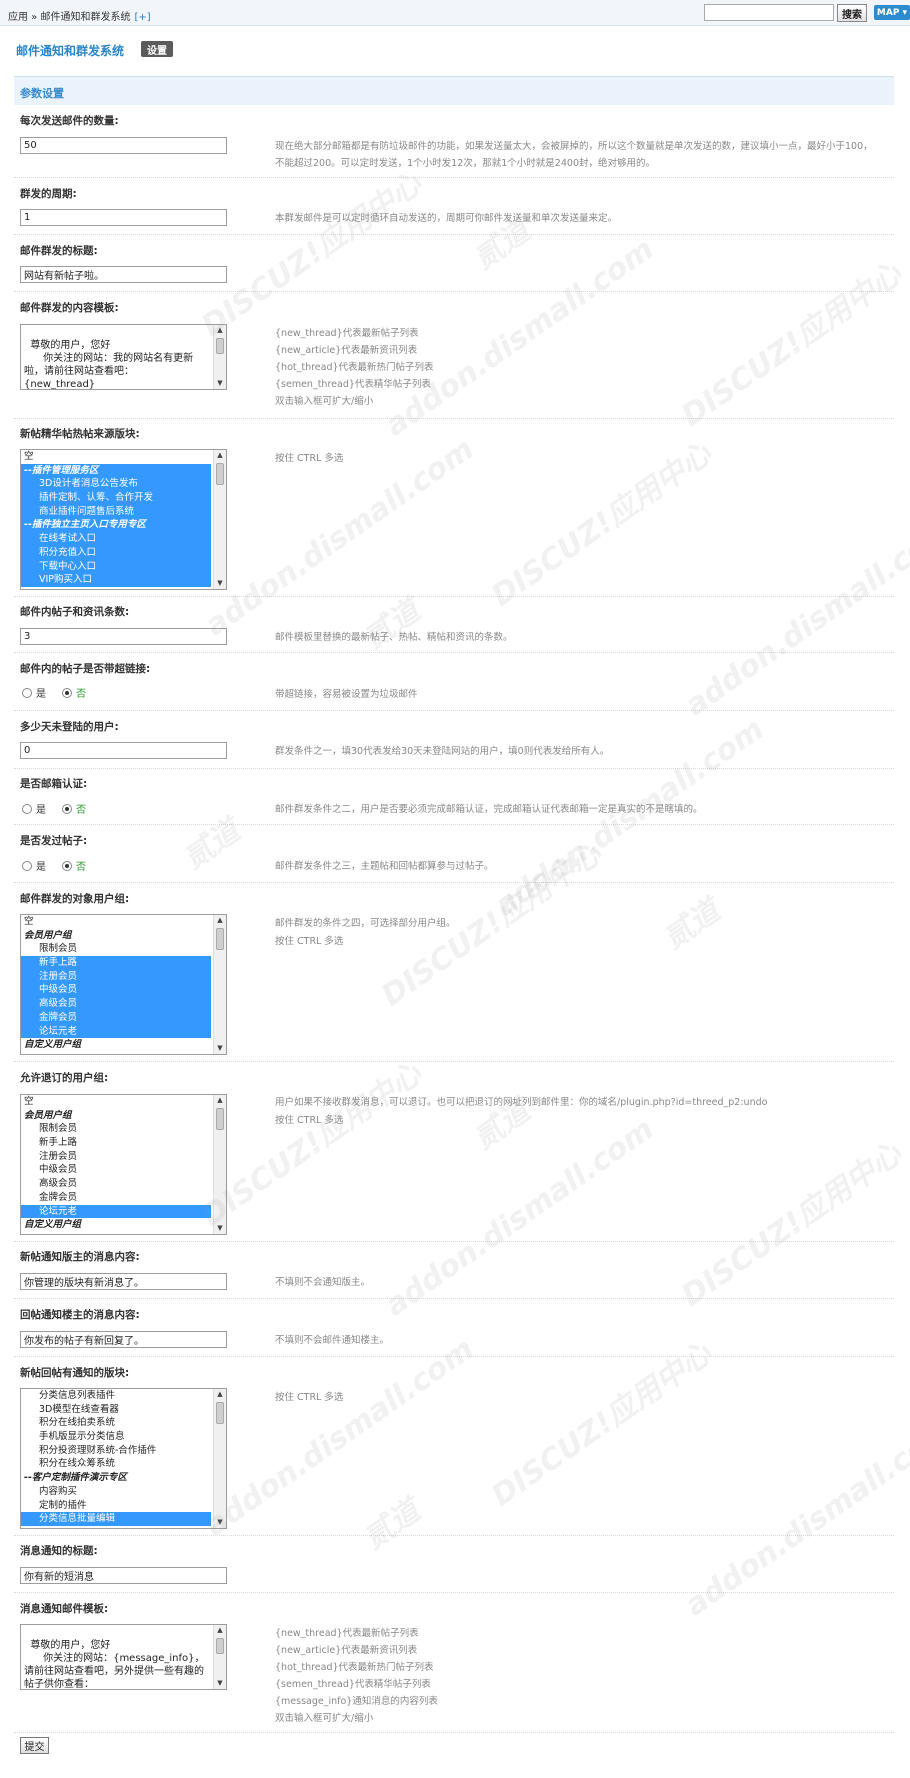  What do you see at coordinates (116, 1464) in the screenshot?
I see `select-option: 积分在线众筹系统` at bounding box center [116, 1464].